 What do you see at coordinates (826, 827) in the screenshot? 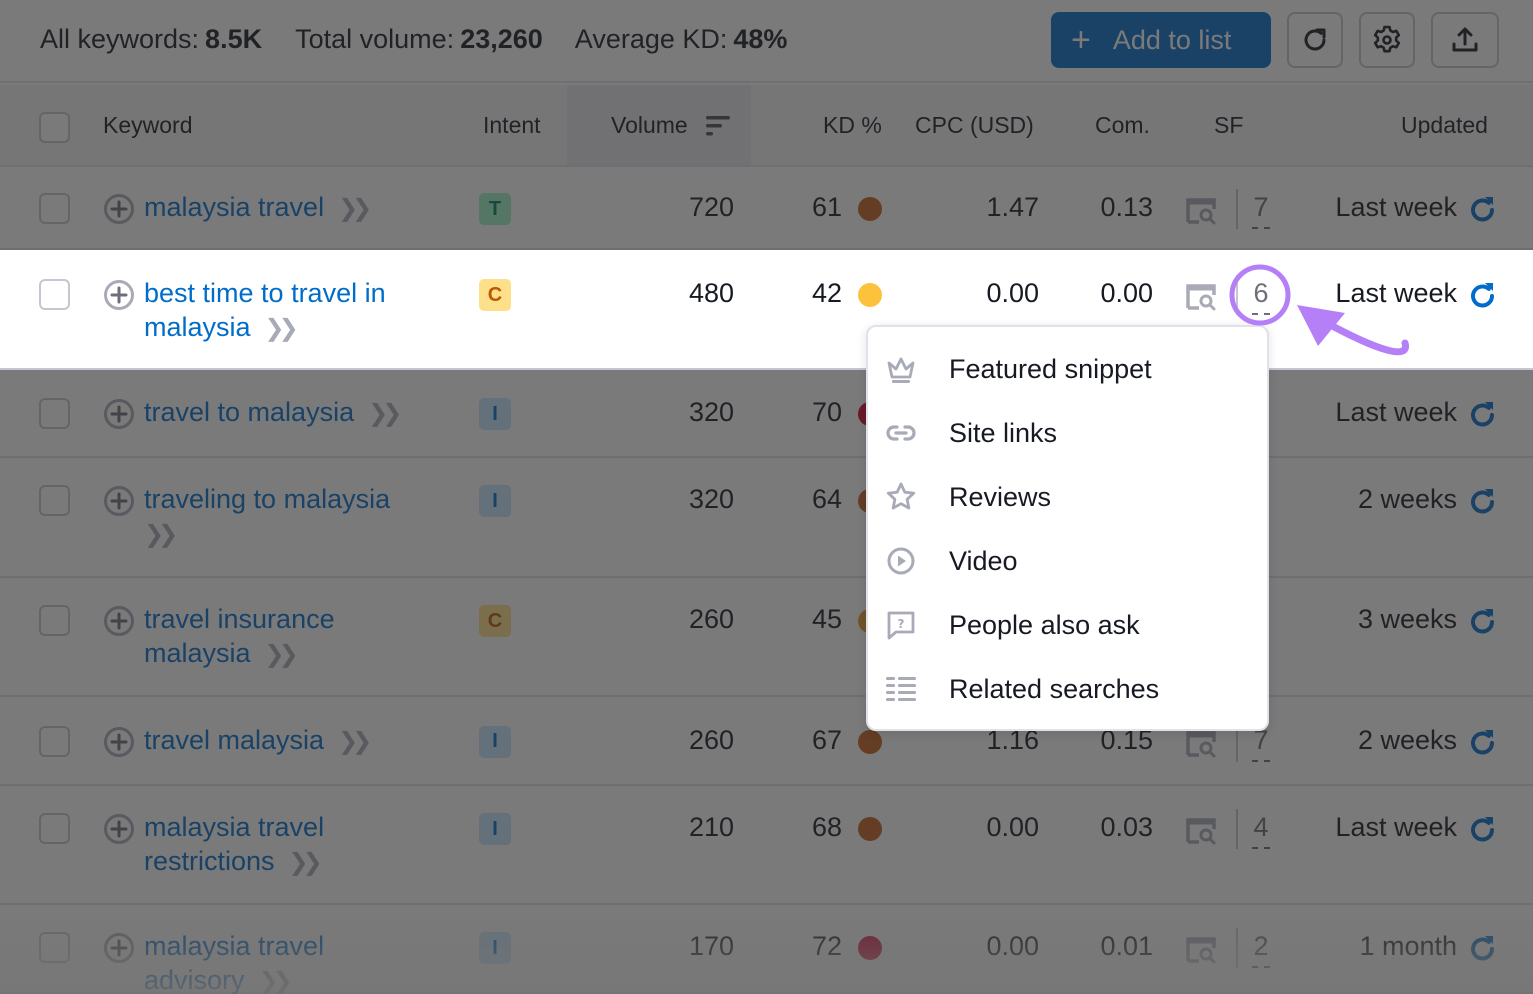
I see `kd-value: 68` at bounding box center [826, 827].